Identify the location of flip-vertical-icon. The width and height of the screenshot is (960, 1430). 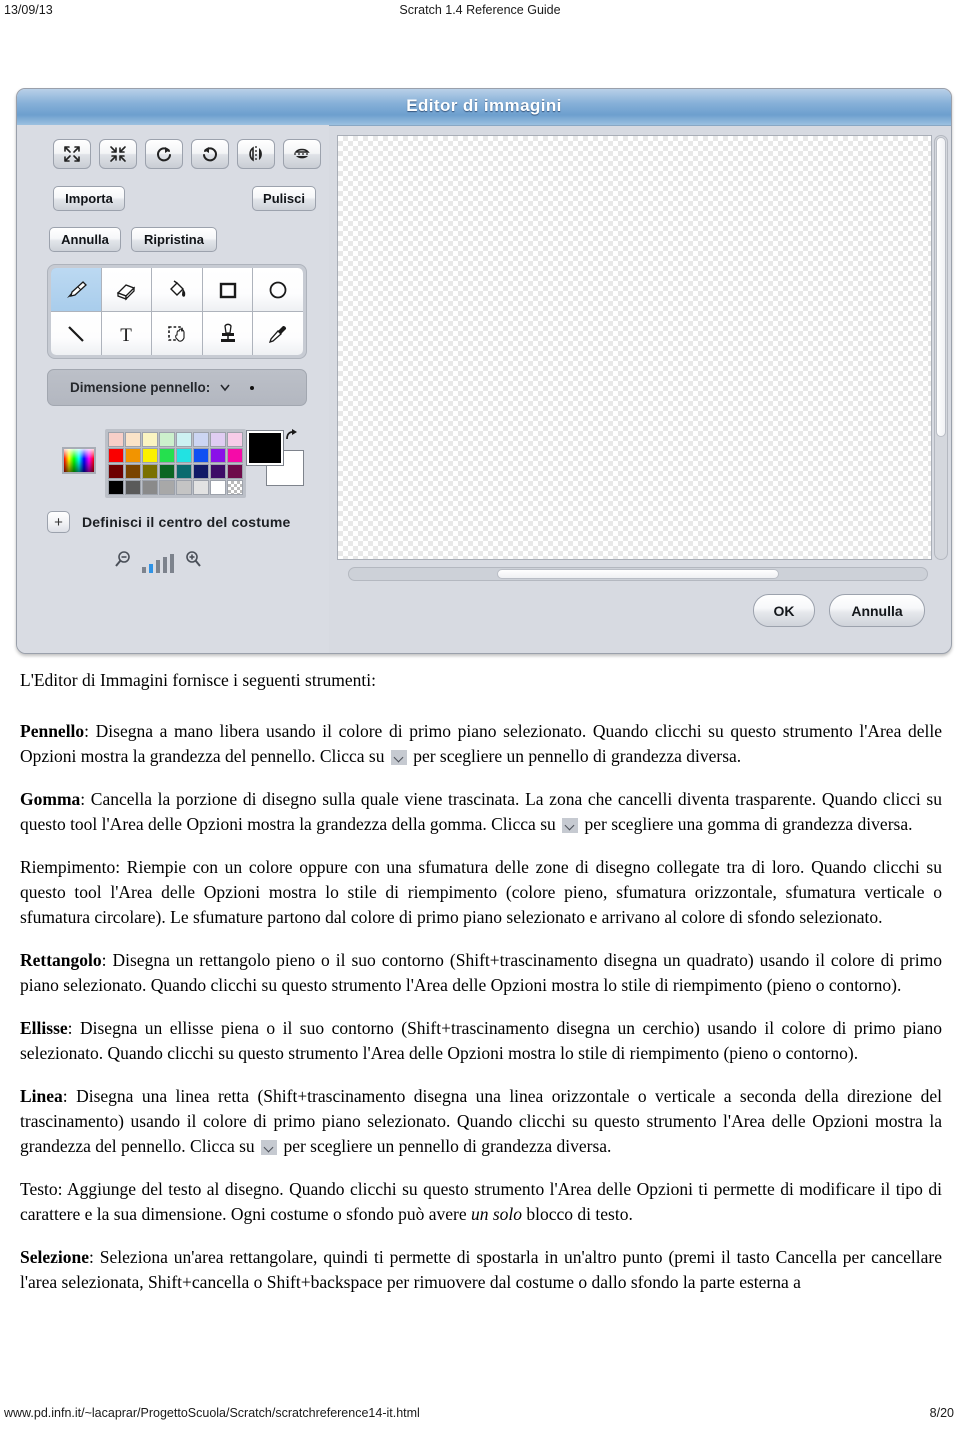
(302, 154).